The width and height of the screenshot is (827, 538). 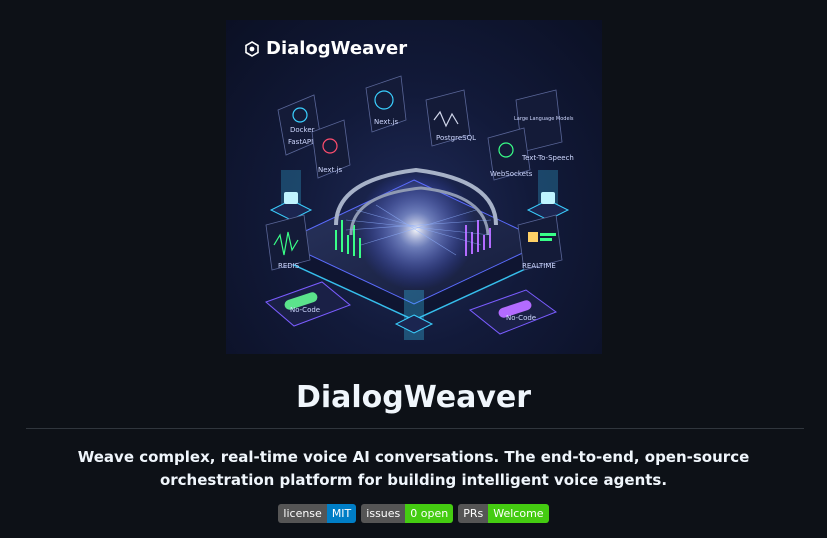 I want to click on label-nocode-b: No-Code, so click(x=521, y=318).